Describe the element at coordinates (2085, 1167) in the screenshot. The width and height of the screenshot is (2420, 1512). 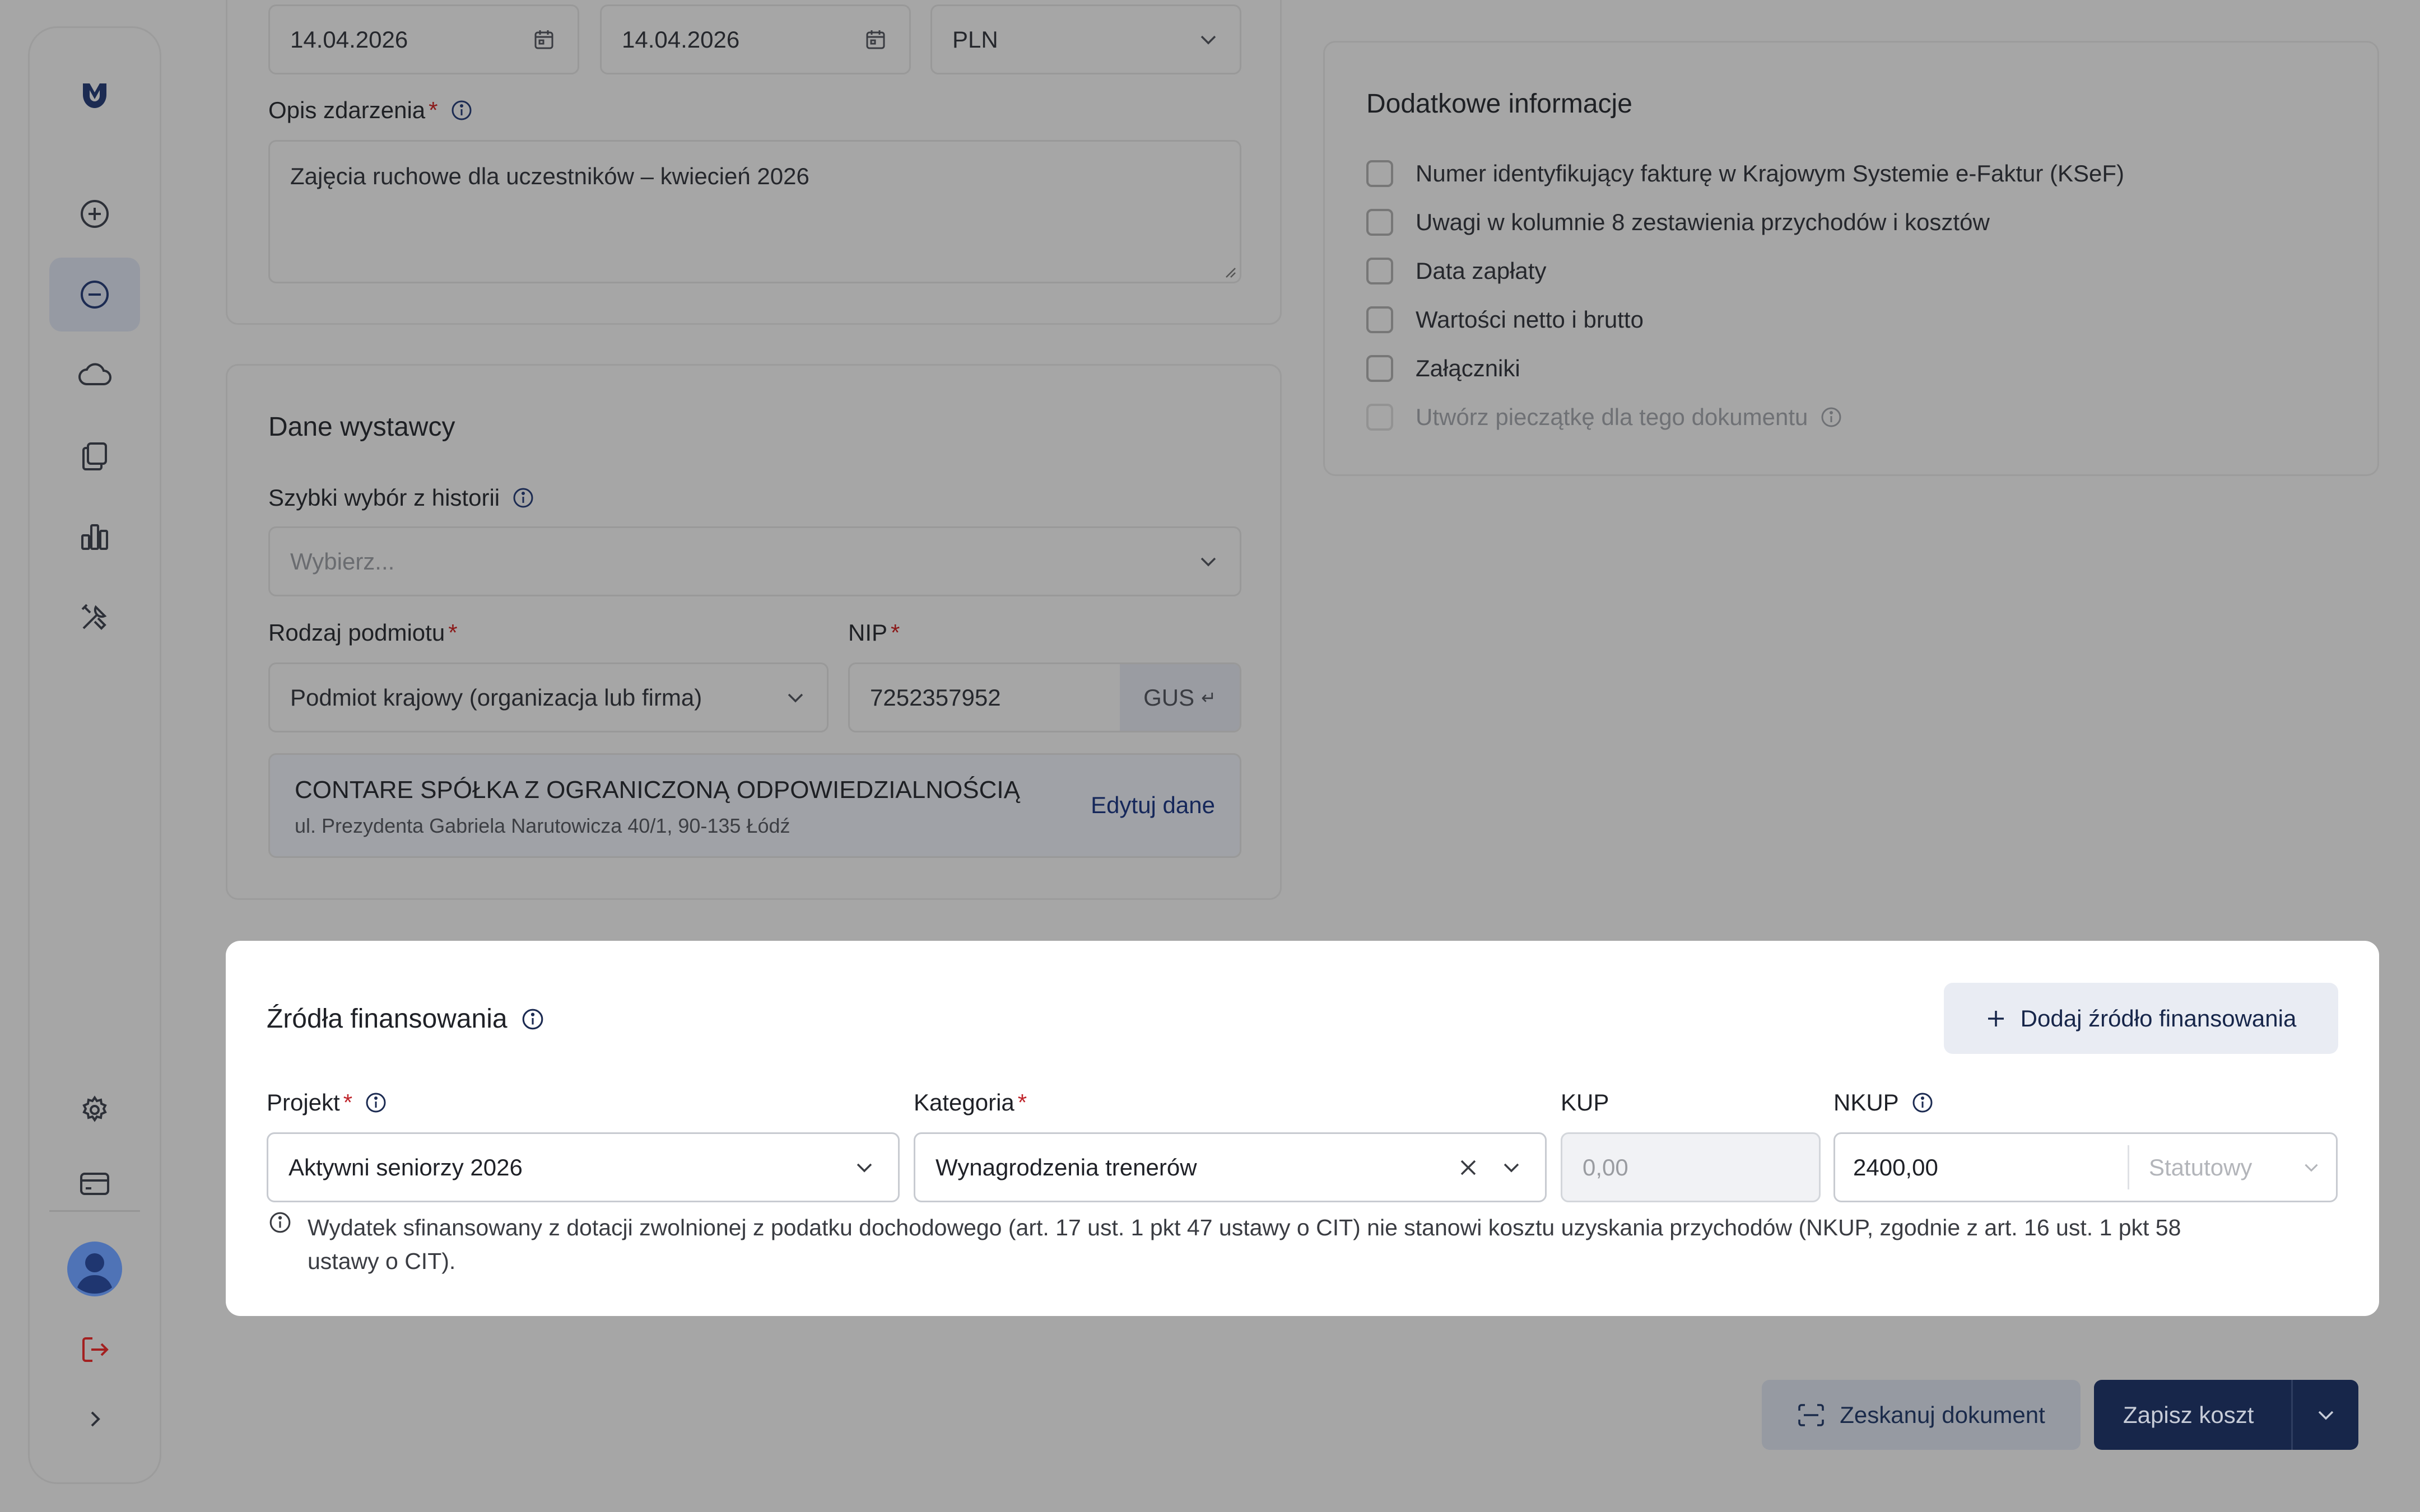
I see `nkup-field: 2400,00 Statutowy` at that location.